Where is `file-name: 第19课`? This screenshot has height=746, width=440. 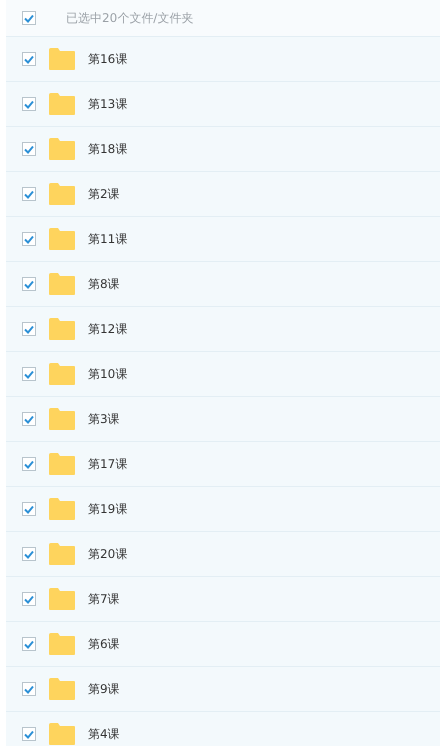
file-name: 第19课 is located at coordinates (108, 509).